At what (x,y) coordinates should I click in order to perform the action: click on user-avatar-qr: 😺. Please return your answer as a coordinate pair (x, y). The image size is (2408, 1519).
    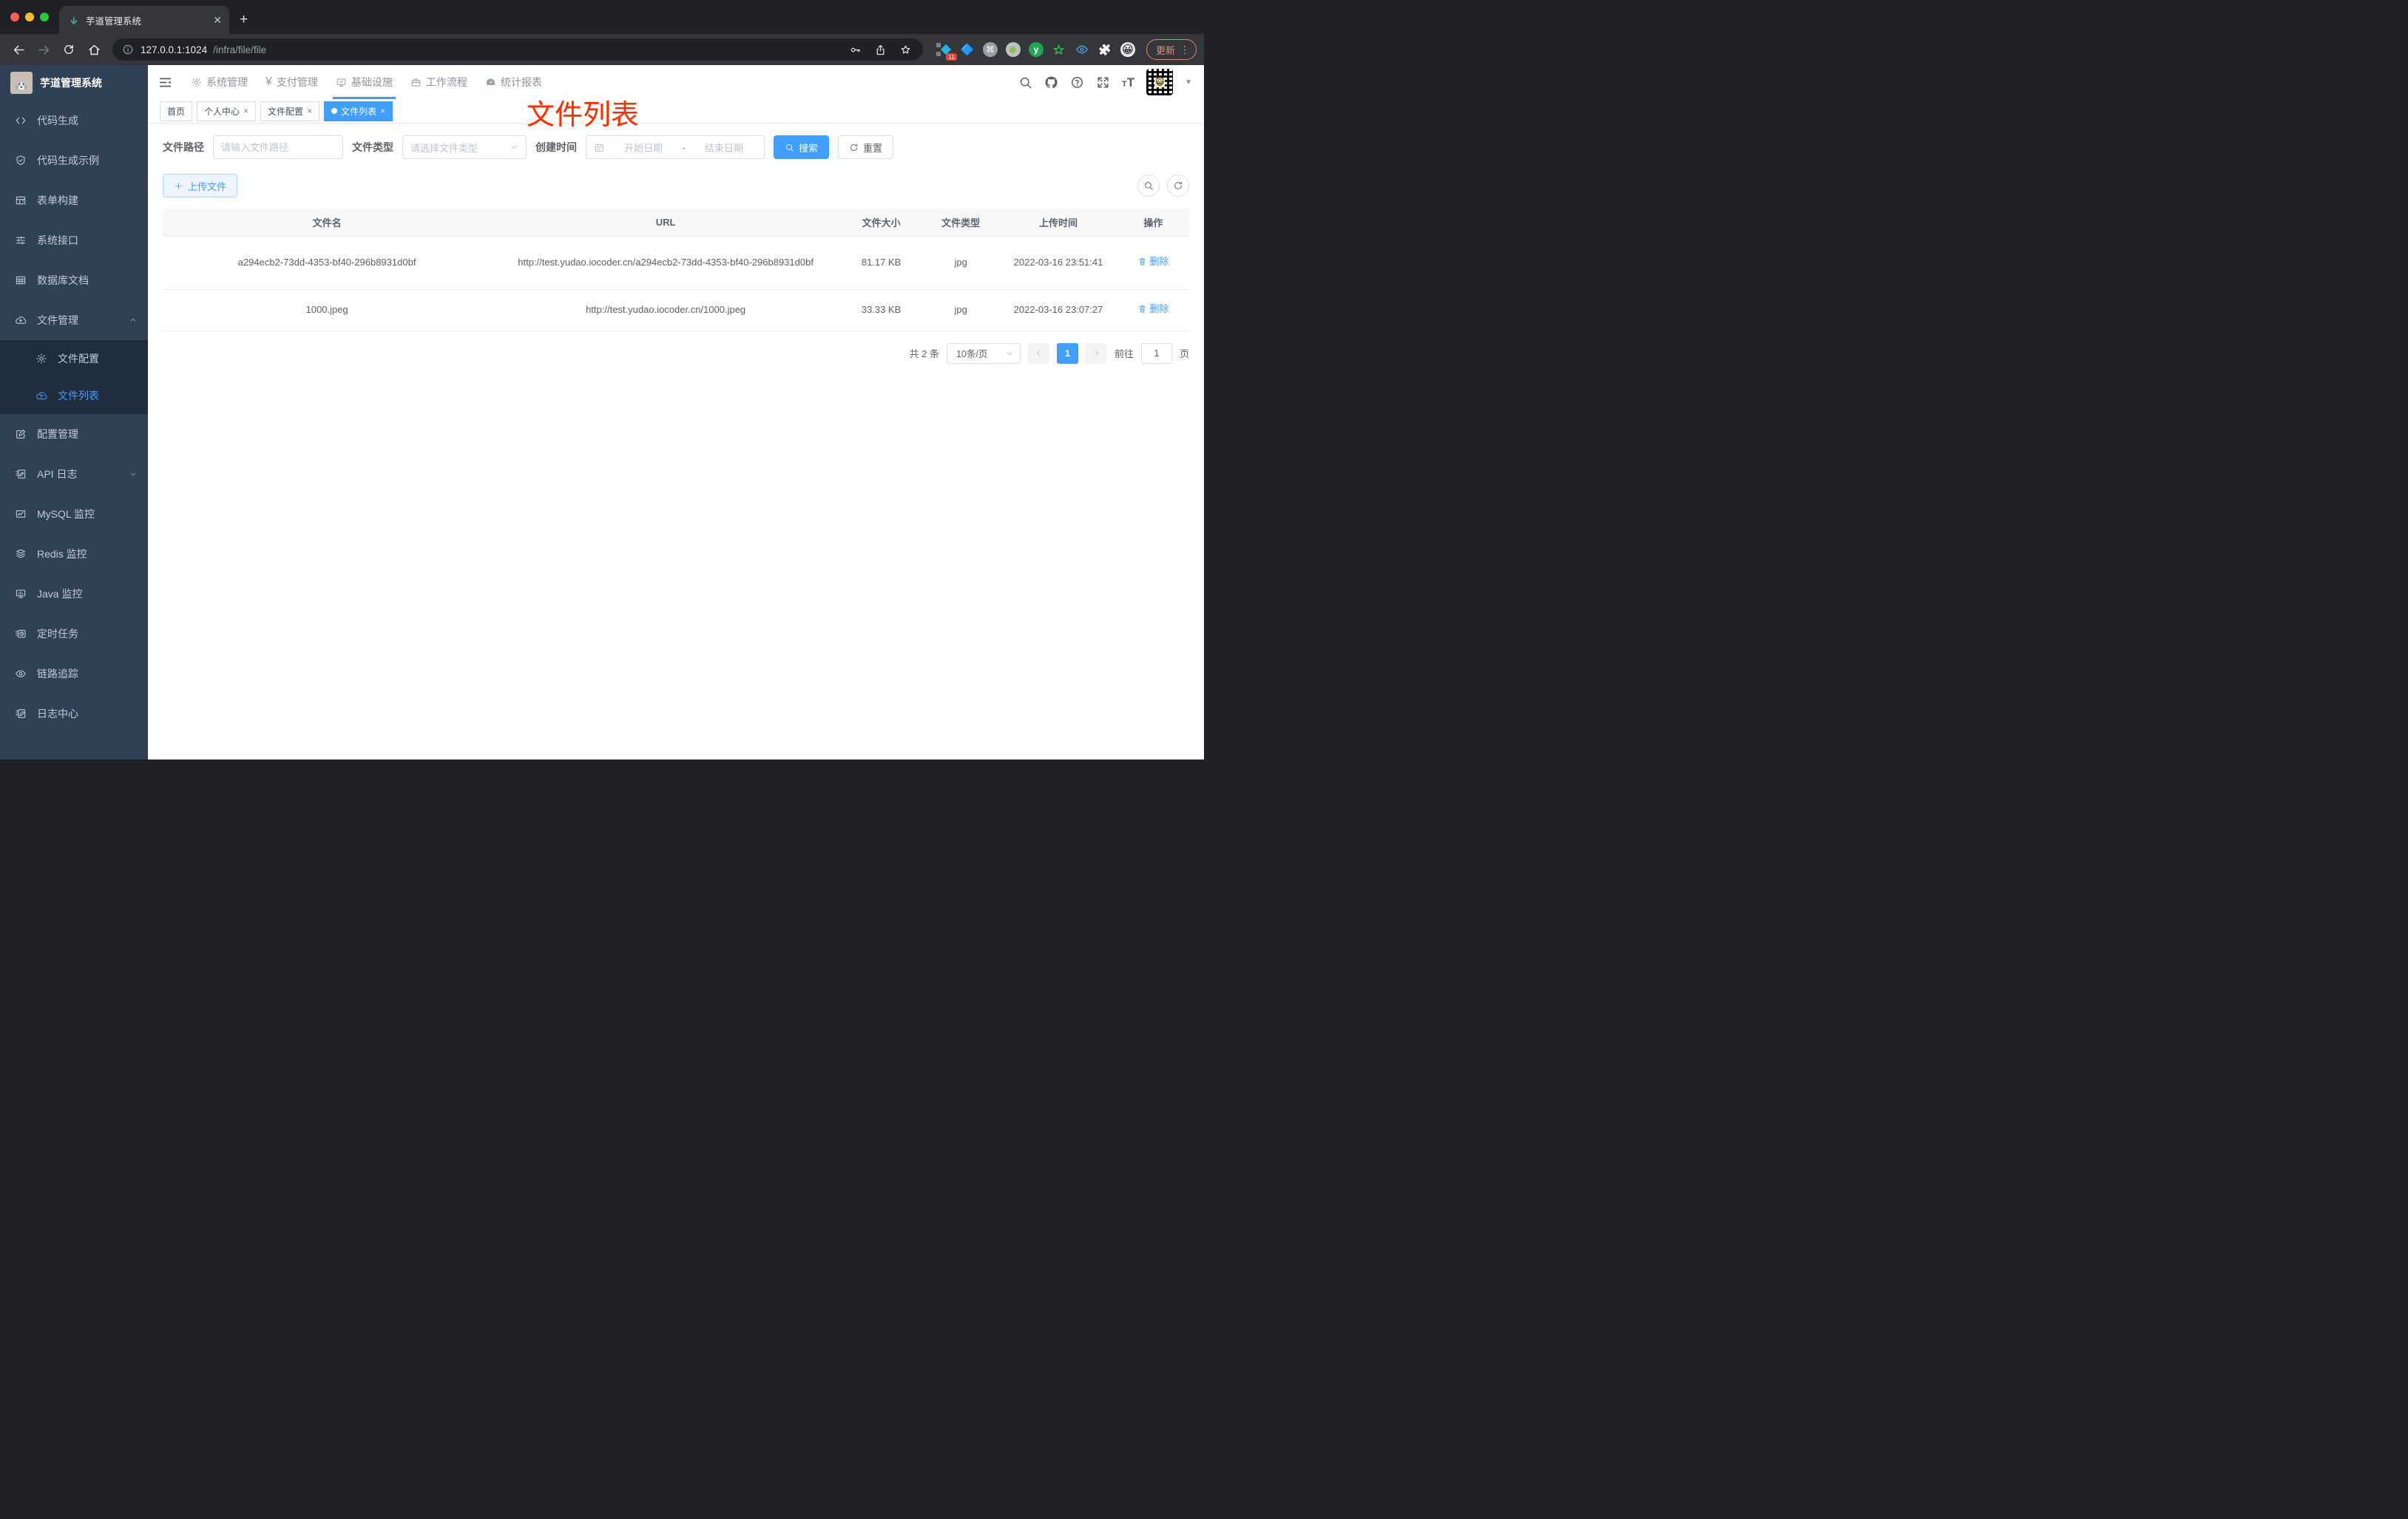
    Looking at the image, I should click on (1160, 82).